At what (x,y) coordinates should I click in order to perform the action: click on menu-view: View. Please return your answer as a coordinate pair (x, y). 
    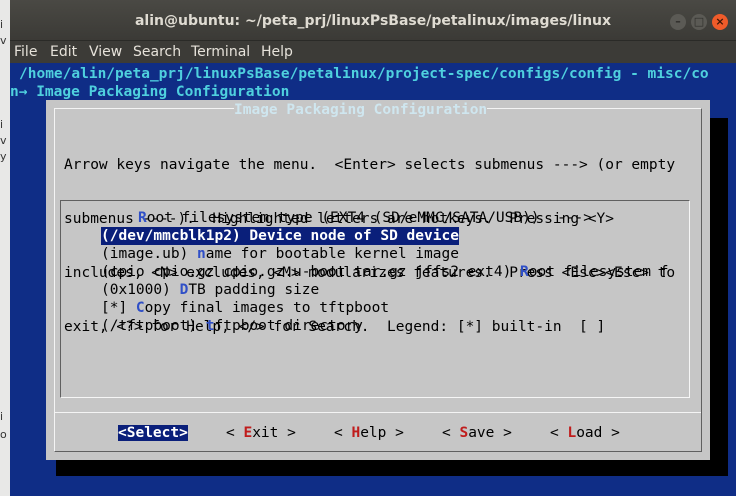
    Looking at the image, I should click on (105, 52).